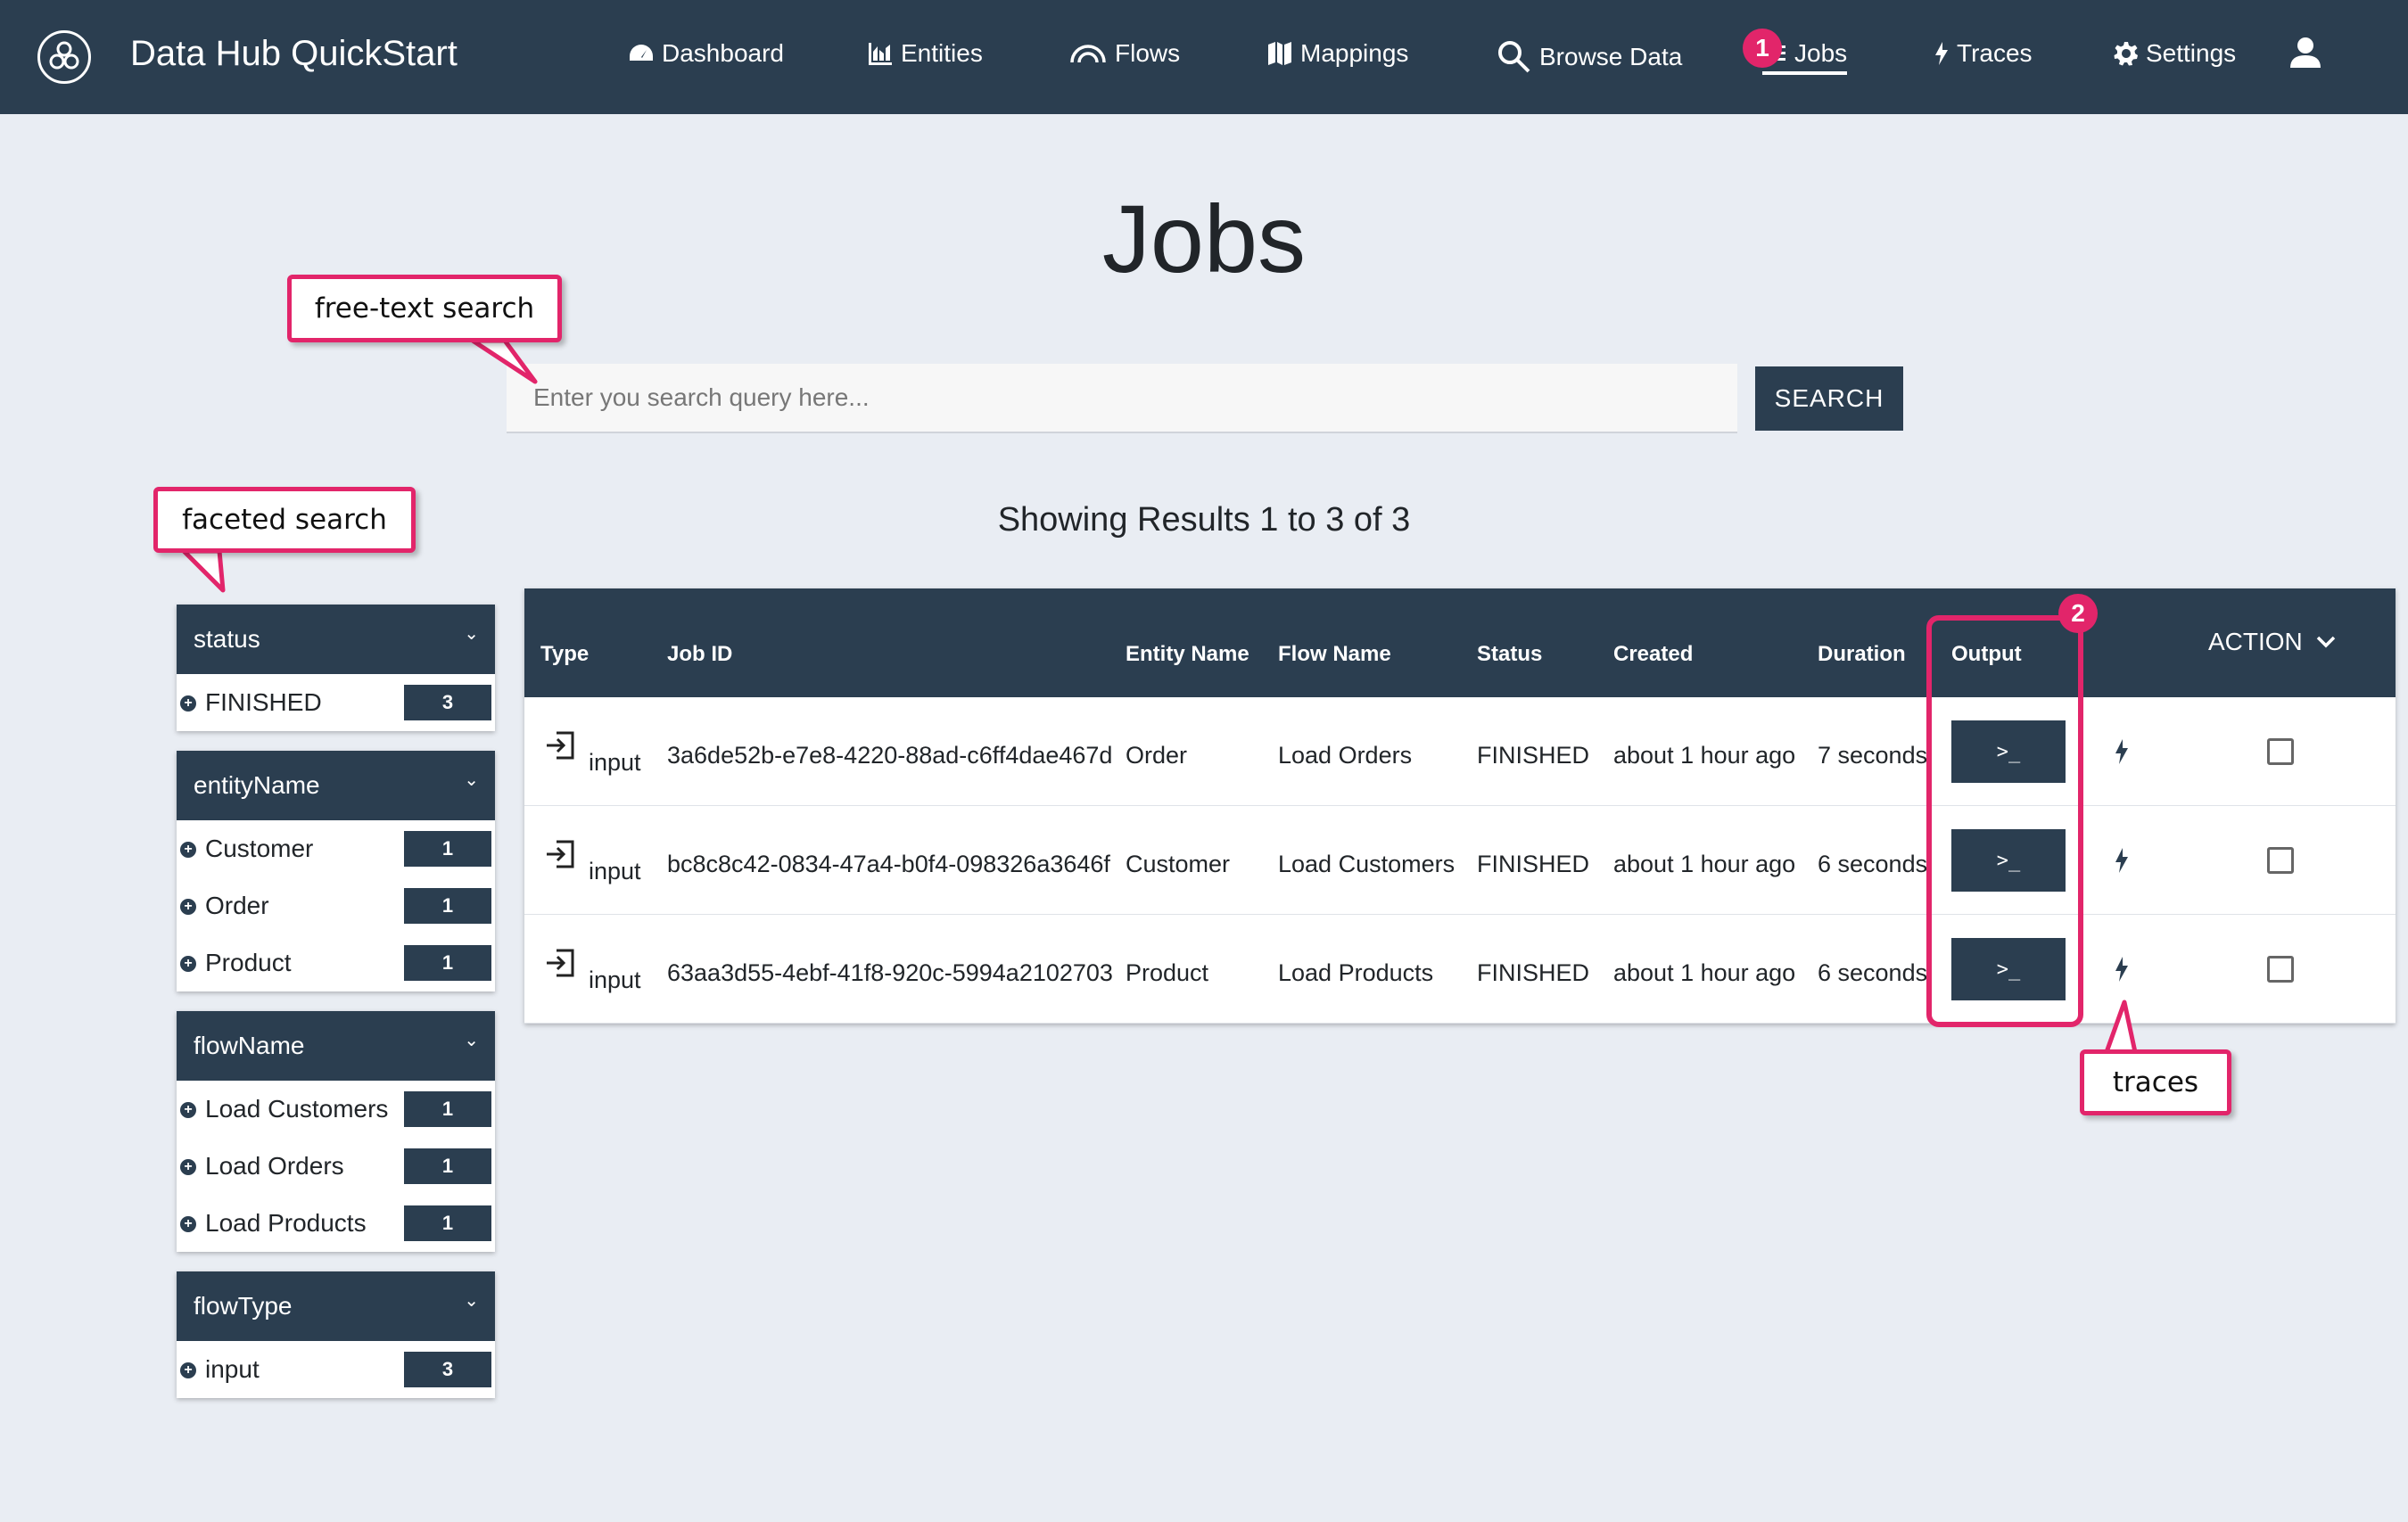  I want to click on cell-entity-name: Product, so click(1167, 972).